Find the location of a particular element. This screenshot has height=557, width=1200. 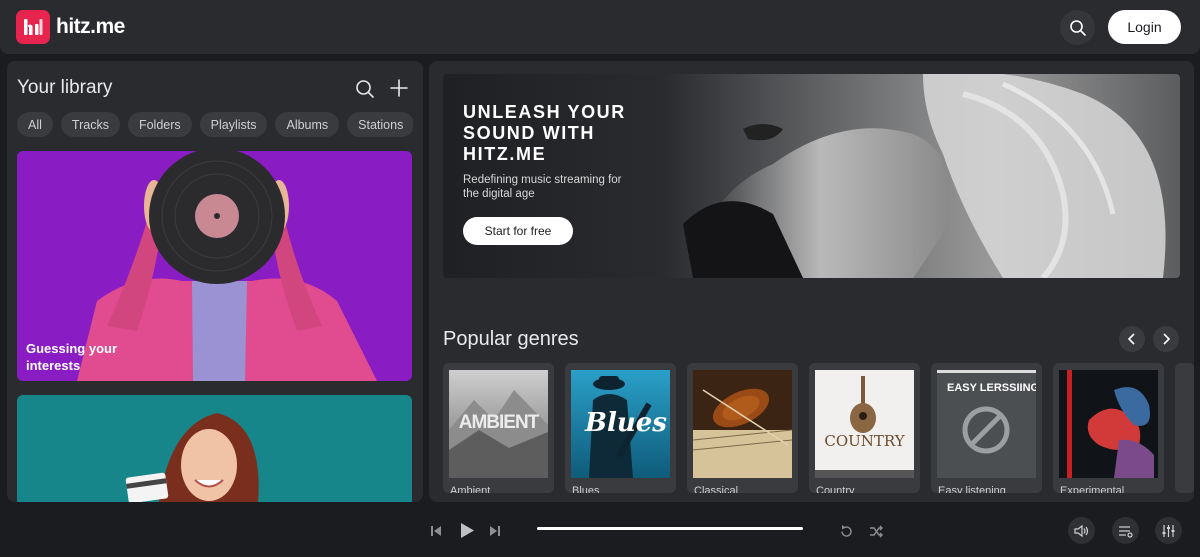

logo-text: hitz.me is located at coordinates (90, 26).